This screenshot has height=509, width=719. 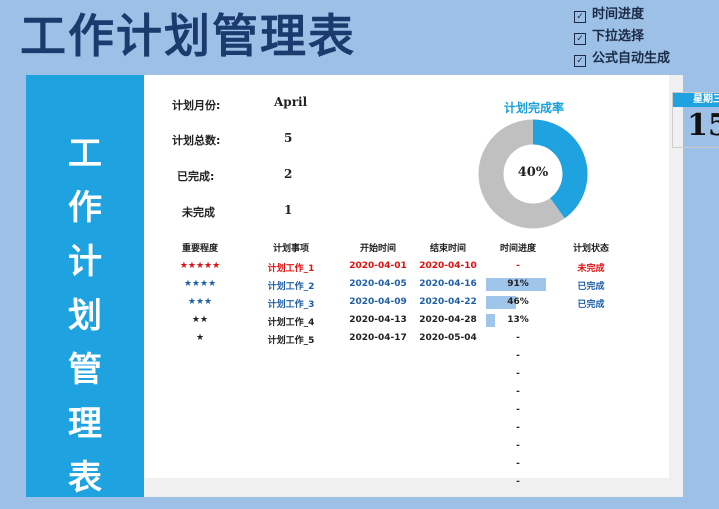 I want to click on cell-start: 2020-04-01, so click(x=378, y=266).